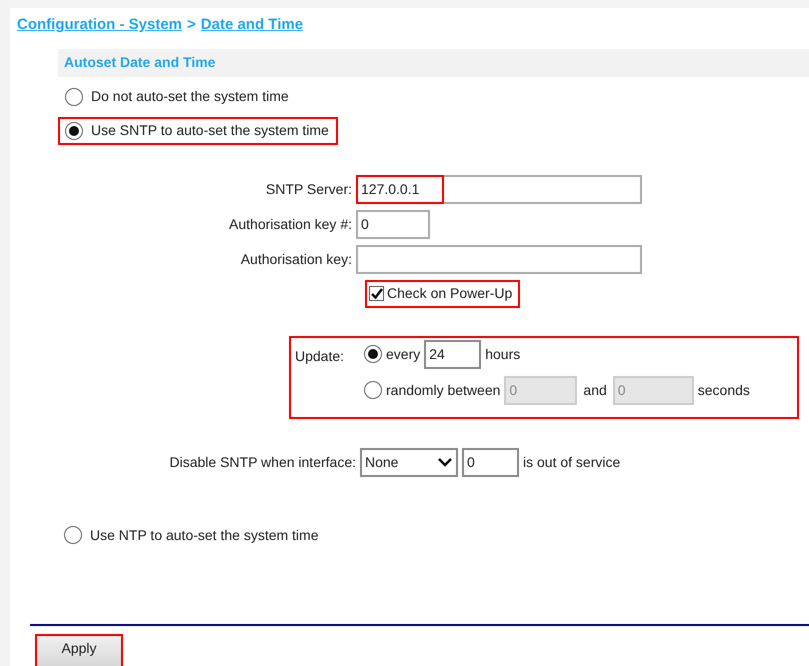 Image resolution: width=809 pixels, height=666 pixels. Describe the element at coordinates (140, 62) in the screenshot. I see `section-title: Autoset Date and Time` at that location.